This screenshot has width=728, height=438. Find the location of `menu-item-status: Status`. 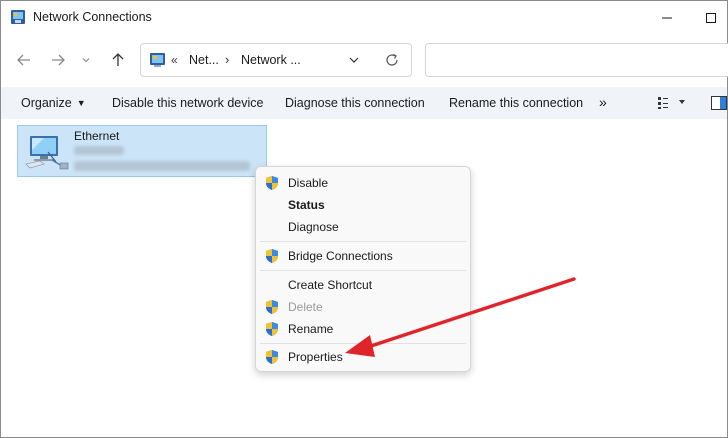

menu-item-status: Status is located at coordinates (363, 205).